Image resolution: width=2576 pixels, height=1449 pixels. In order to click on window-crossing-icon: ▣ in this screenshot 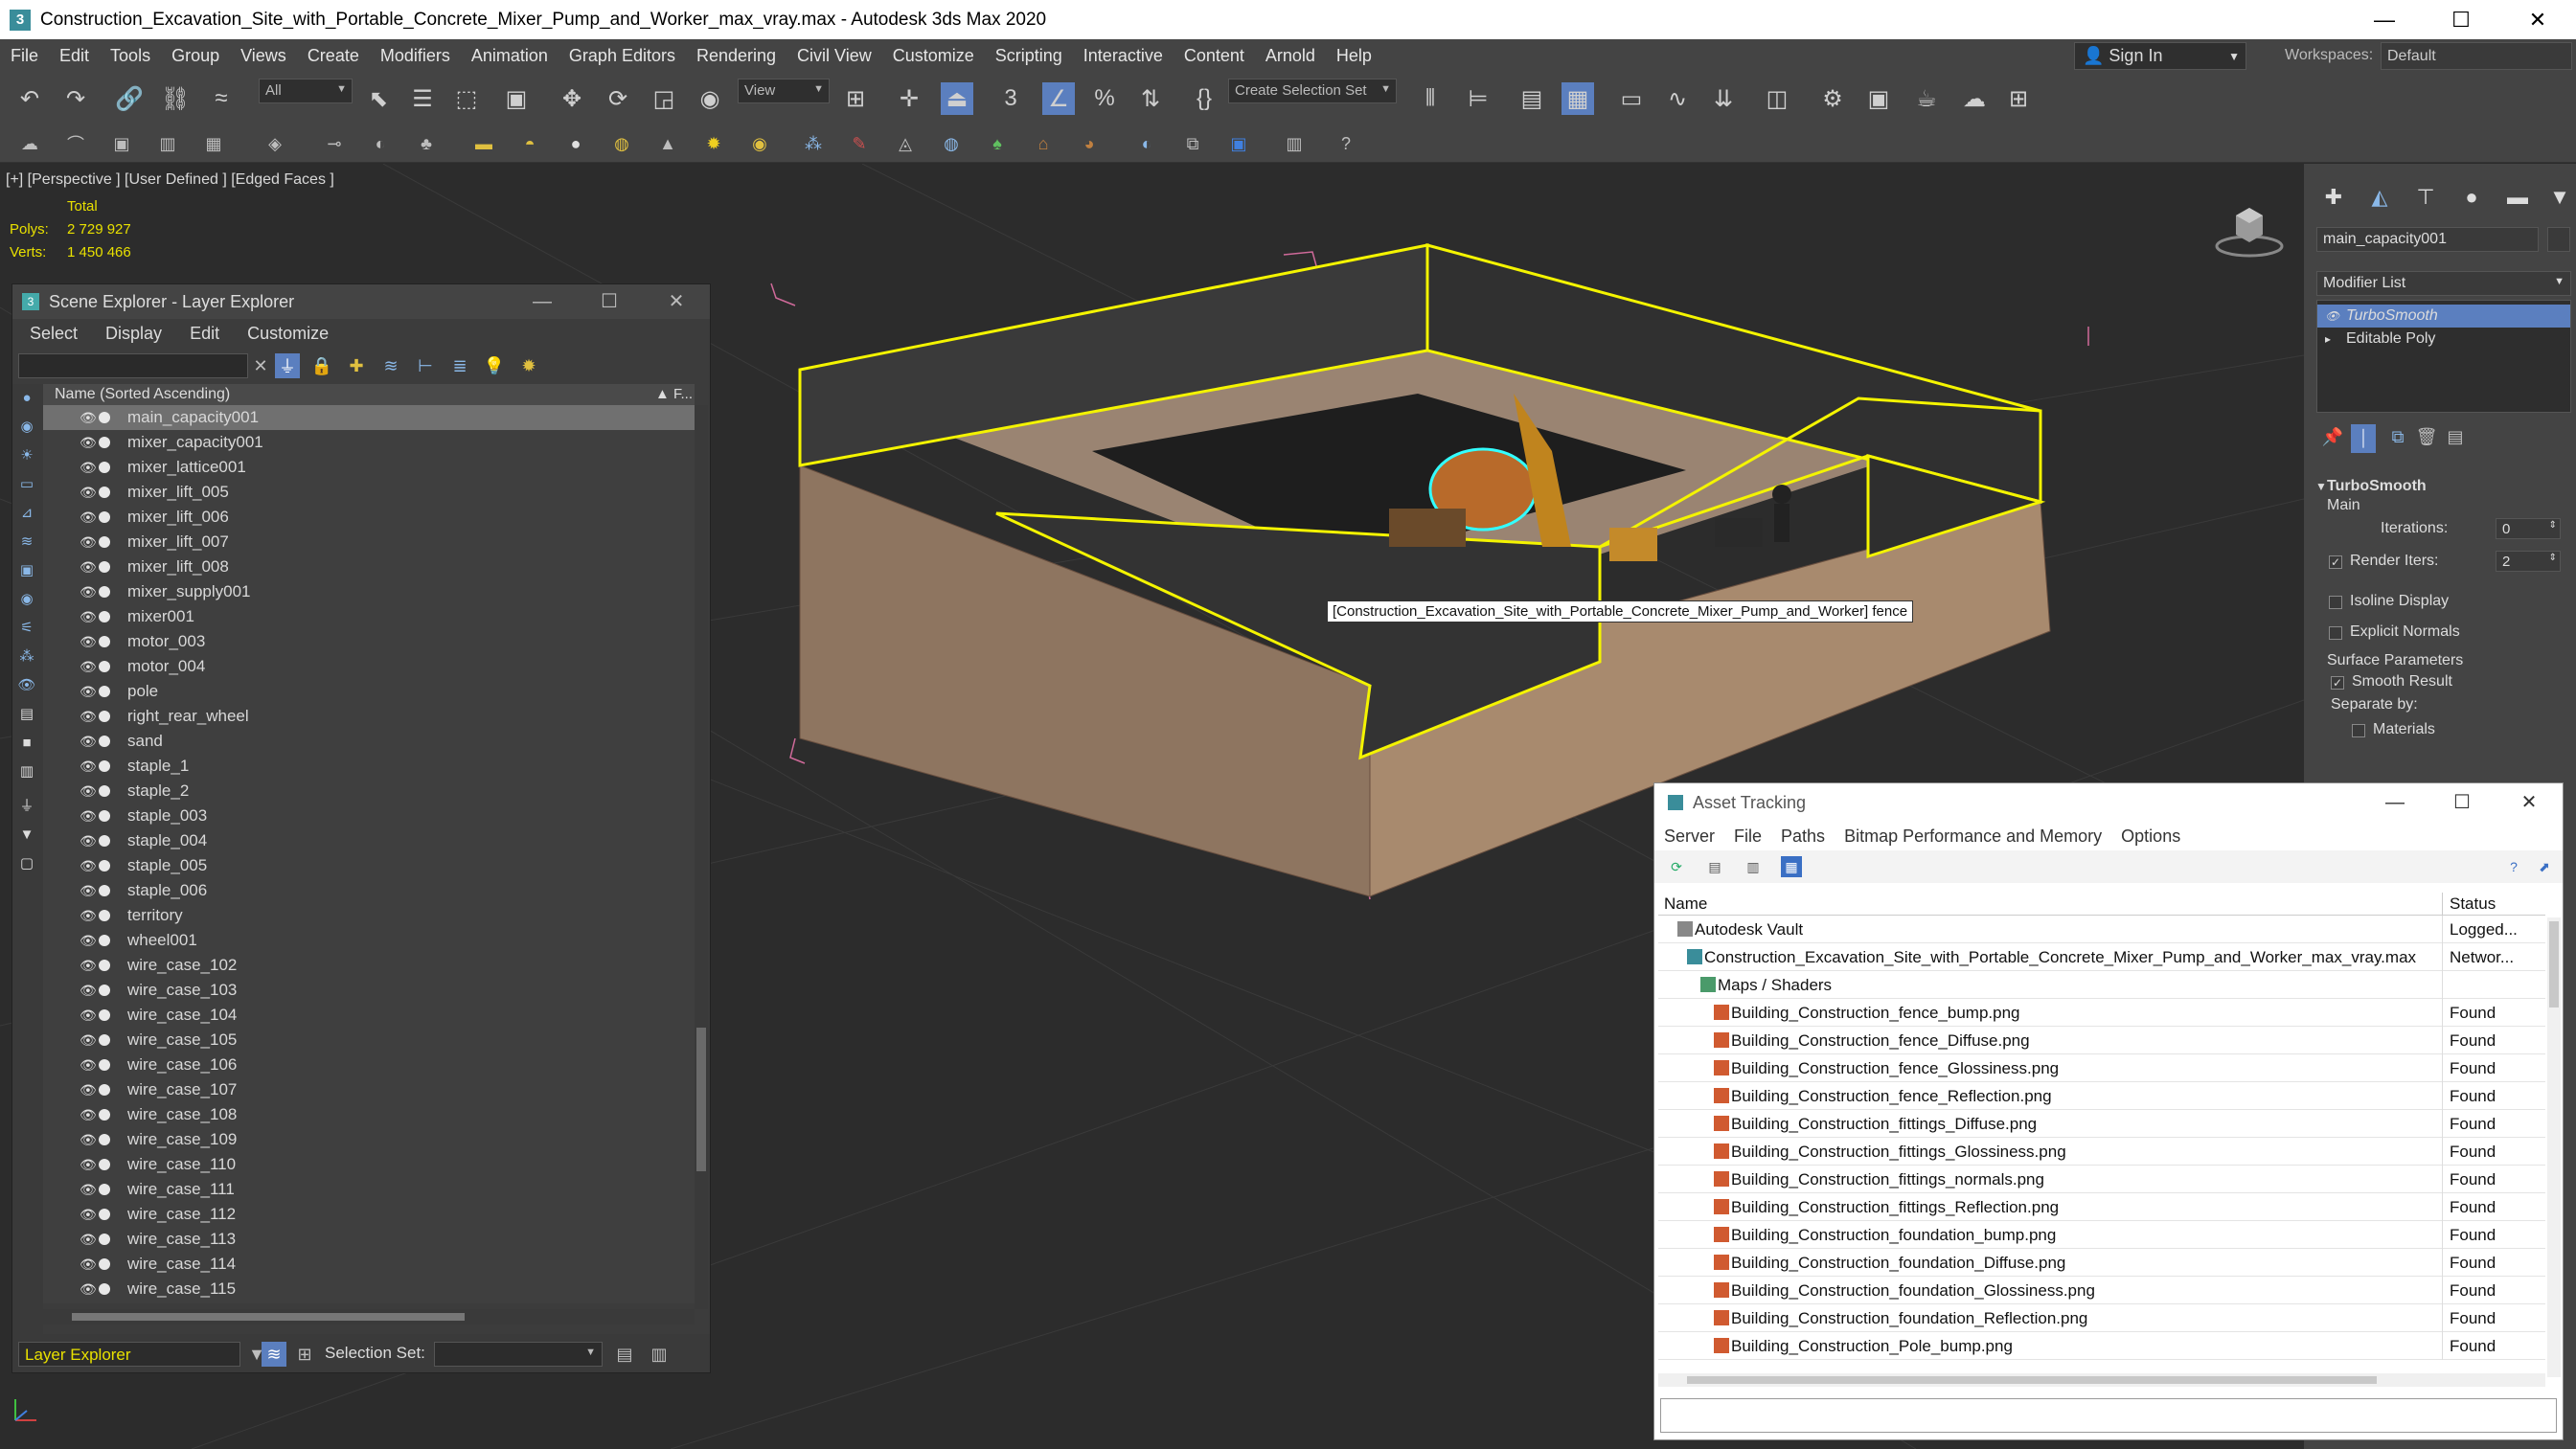, I will do `click(516, 98)`.